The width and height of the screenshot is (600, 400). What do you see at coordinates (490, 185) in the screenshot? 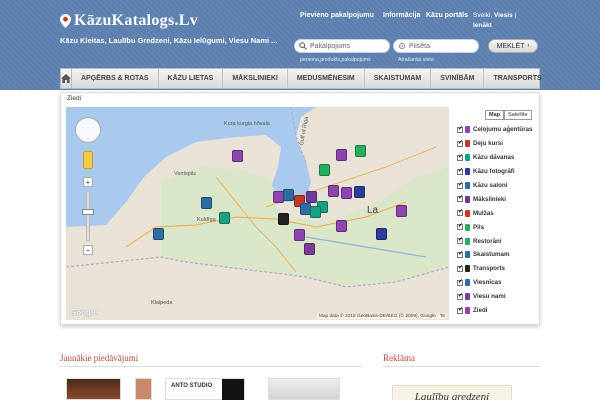
I see `legend-label: Kāzu saloni` at bounding box center [490, 185].